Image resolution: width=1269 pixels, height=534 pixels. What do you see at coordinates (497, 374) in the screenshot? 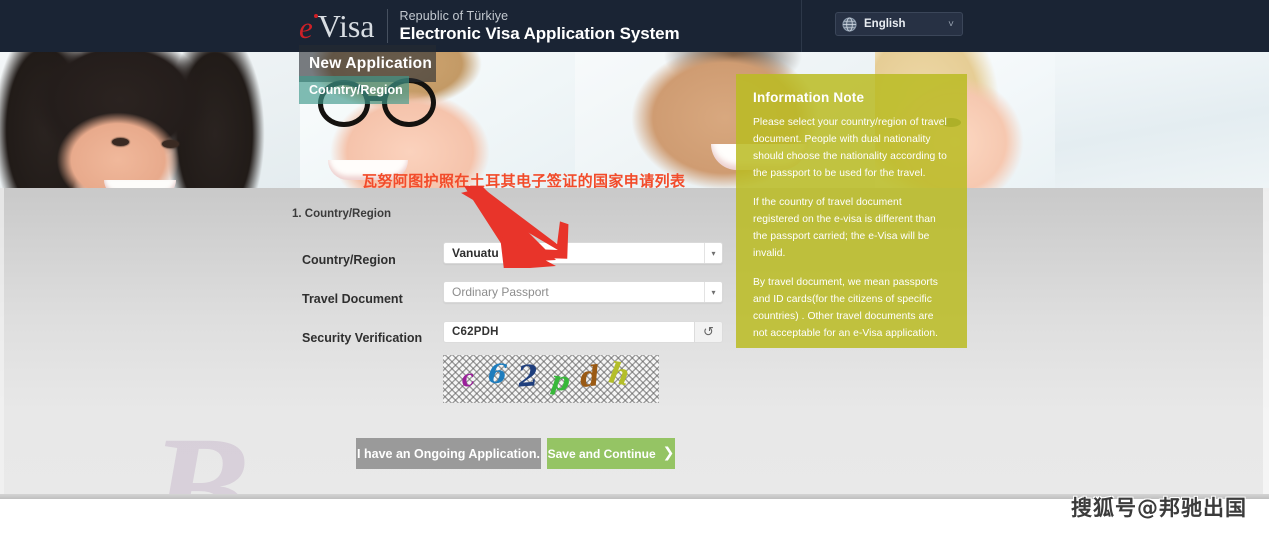
I see `captcha-char: 6` at bounding box center [497, 374].